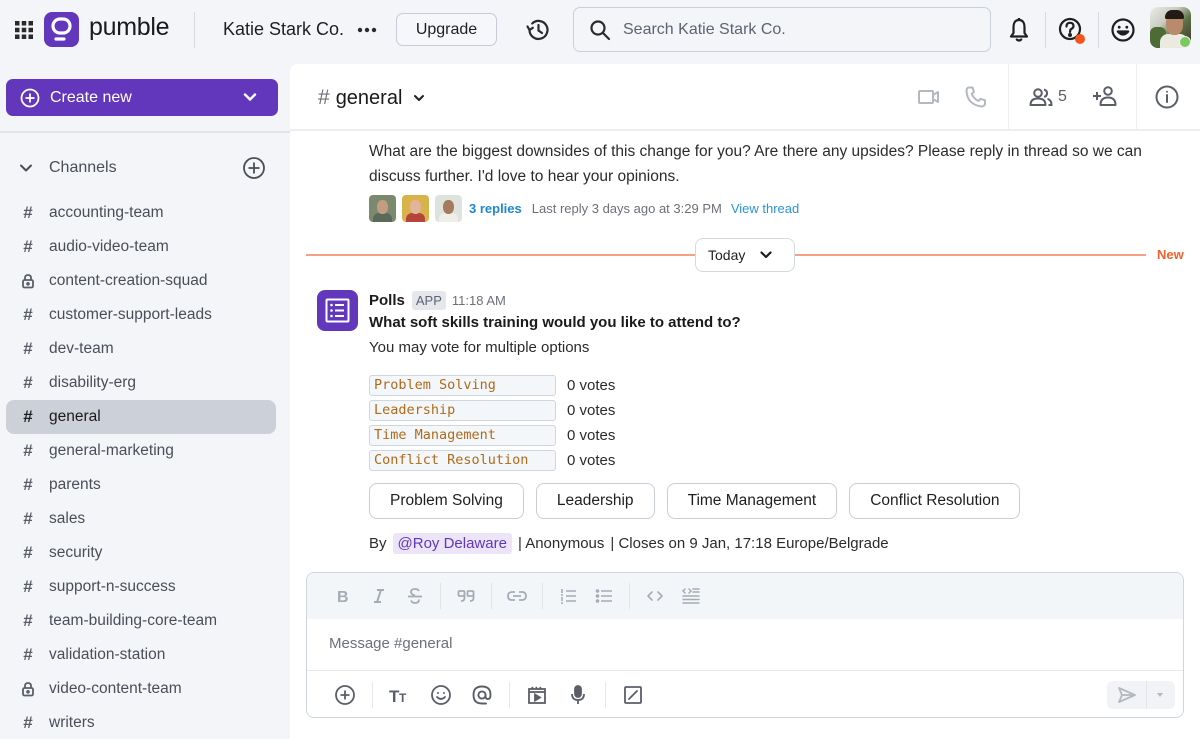 The width and height of the screenshot is (1200, 739). Describe the element at coordinates (446, 29) in the screenshot. I see `upgrade-button: Upgrade` at that location.